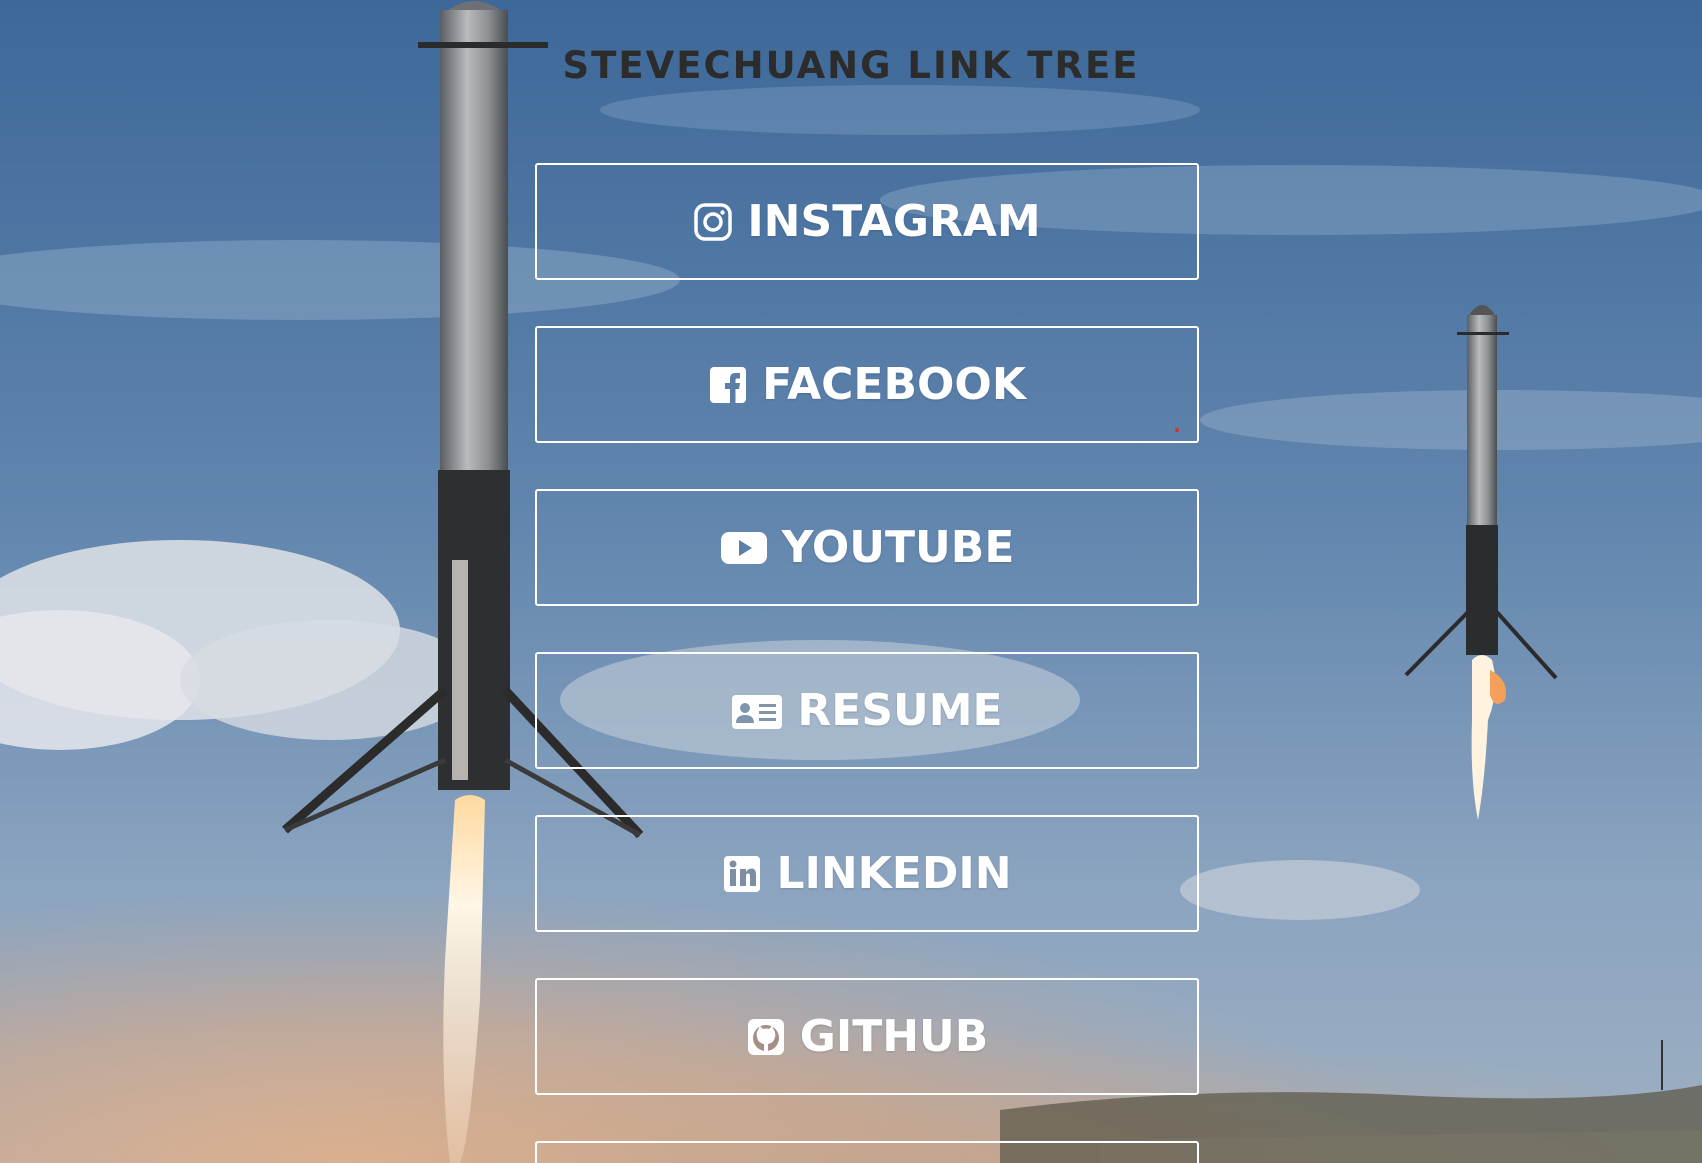 This screenshot has height=1163, width=1702. What do you see at coordinates (713, 222) in the screenshot?
I see `instagram-icon` at bounding box center [713, 222].